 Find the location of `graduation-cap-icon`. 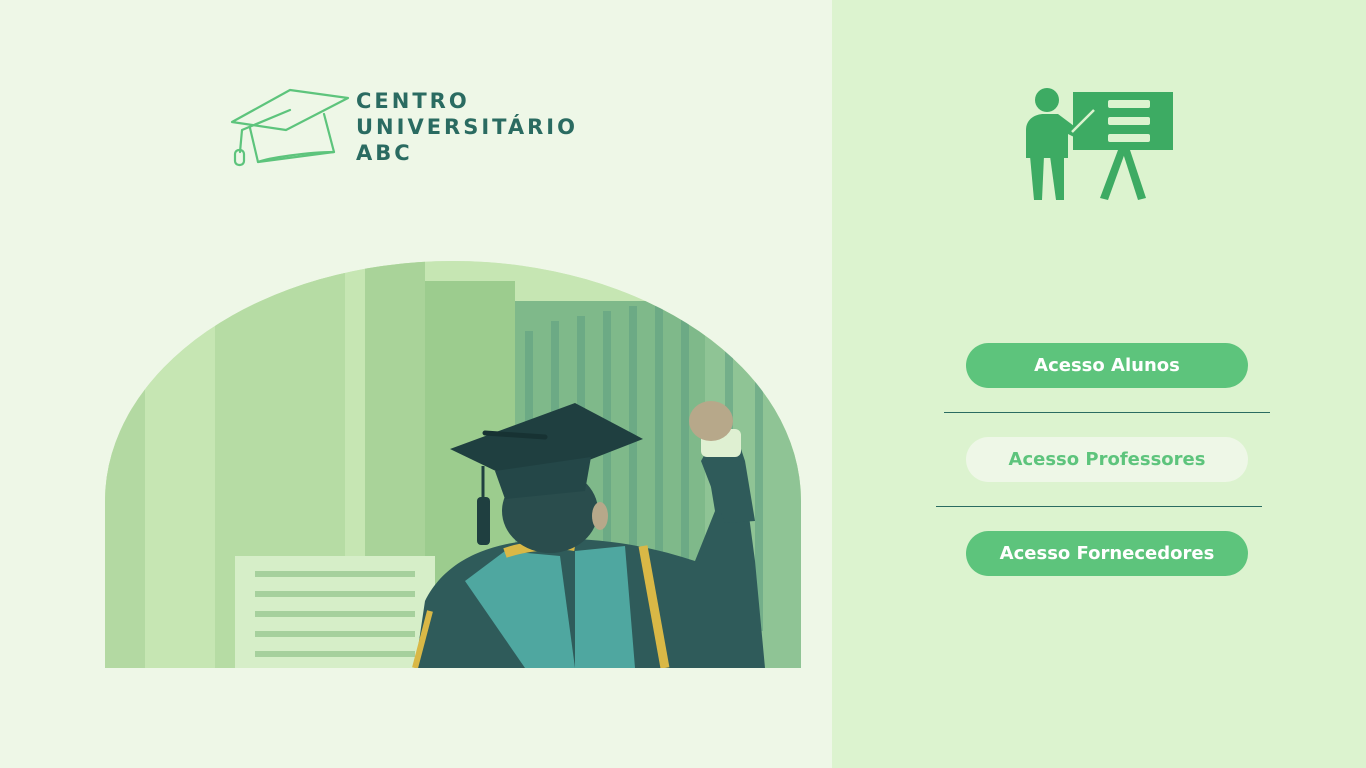

graduation-cap-icon is located at coordinates (290, 127).